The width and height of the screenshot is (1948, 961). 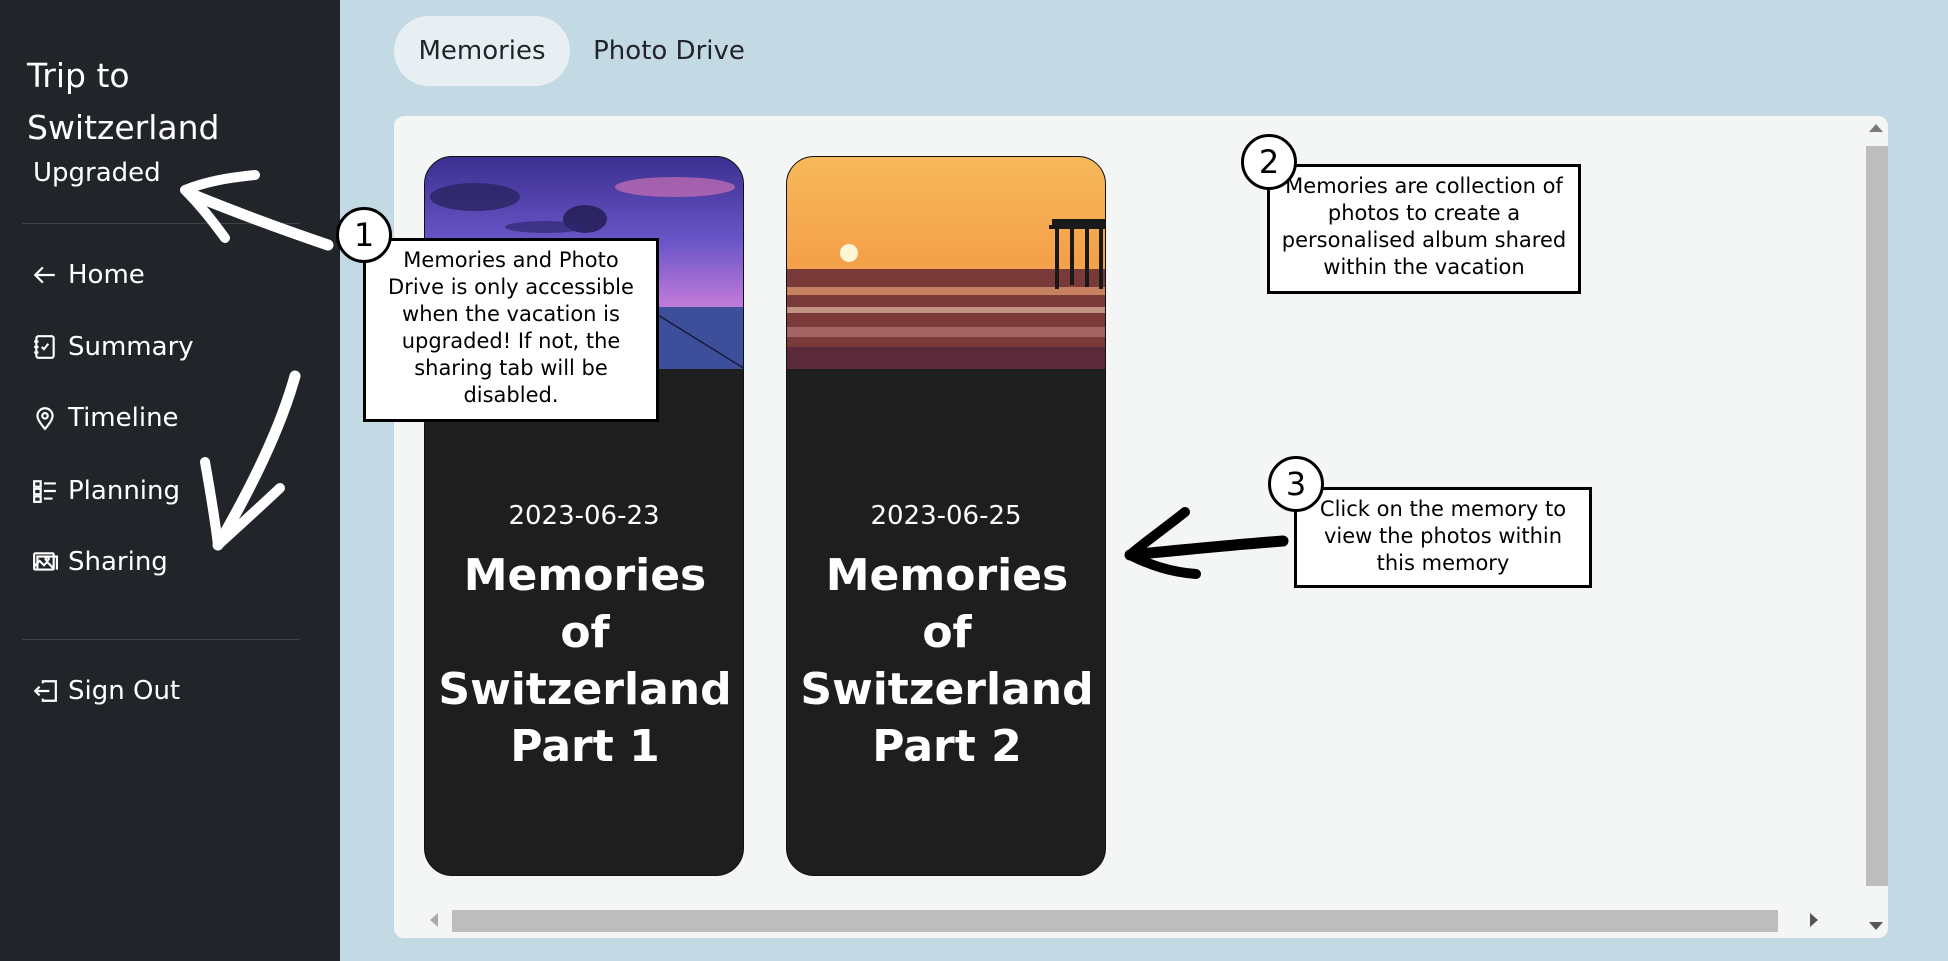 I want to click on sign-out-button: Sign Out, so click(x=105, y=691).